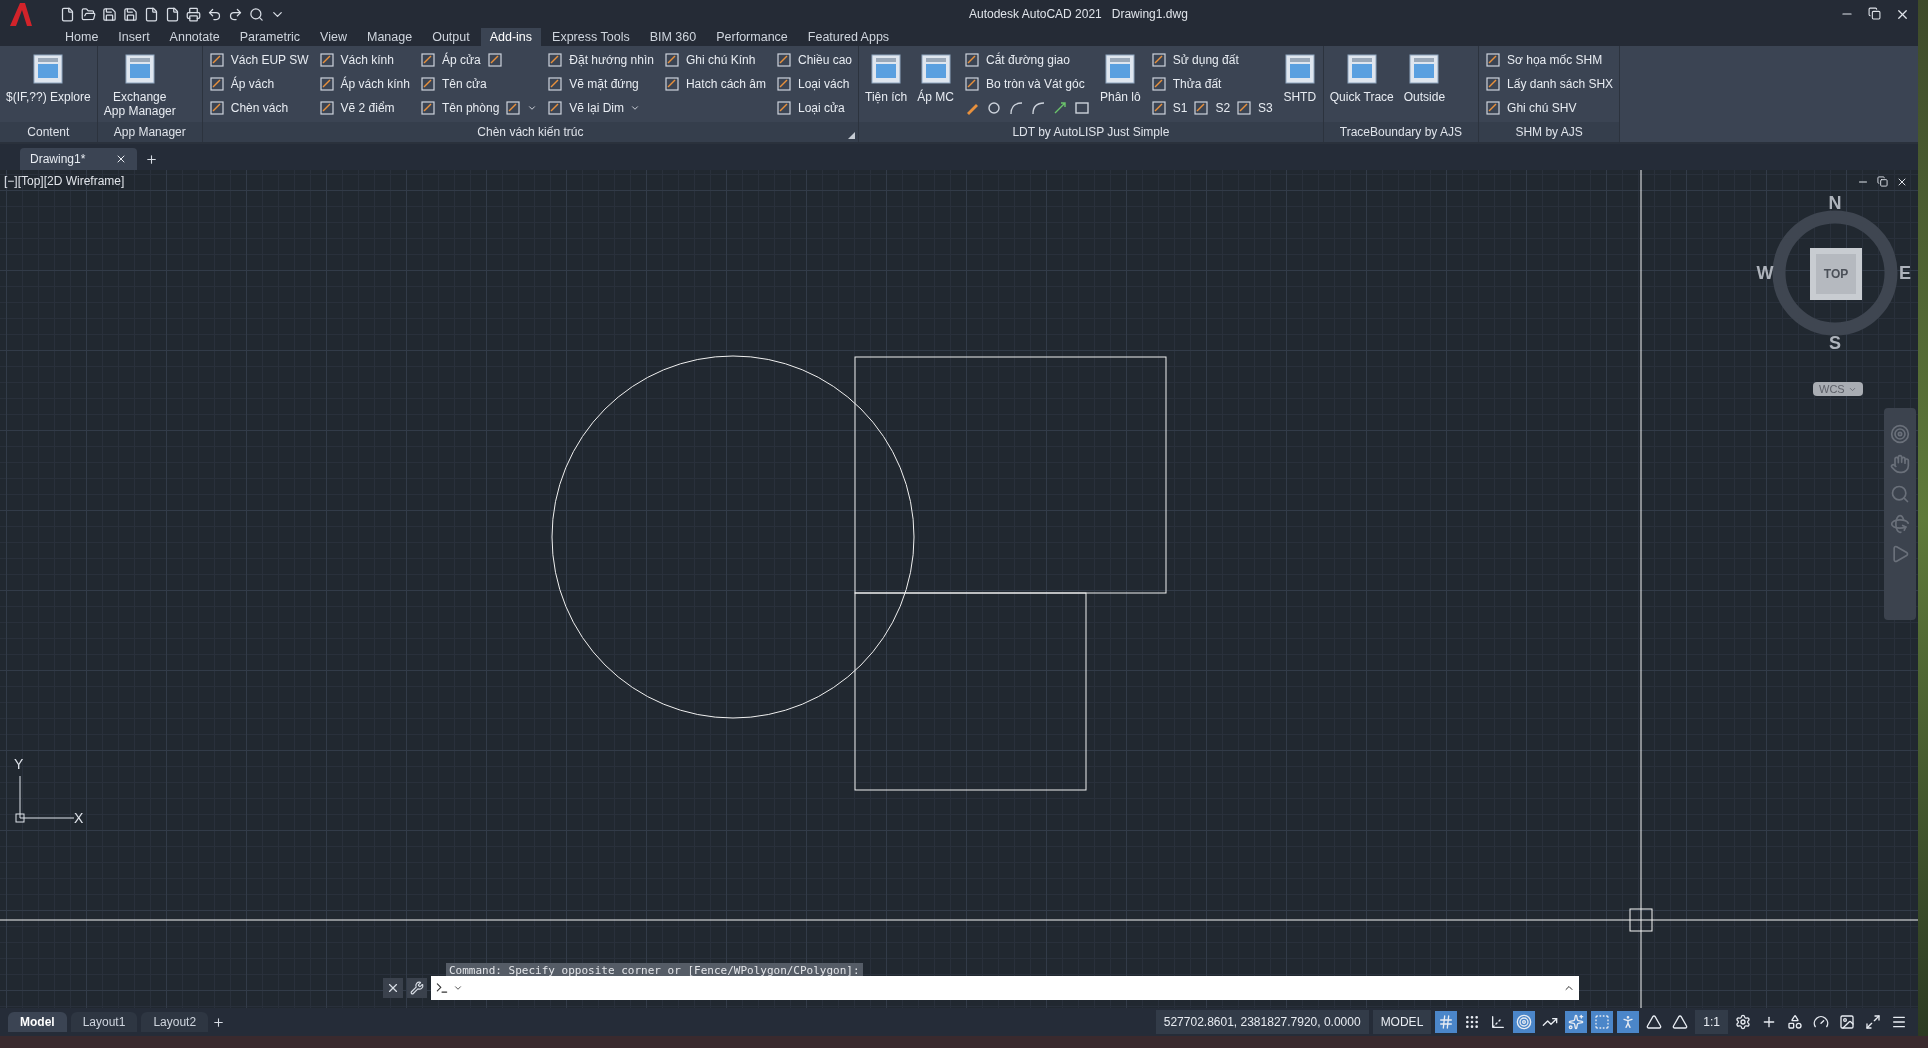 This screenshot has height=1048, width=1928. I want to click on table-icon, so click(1082, 108).